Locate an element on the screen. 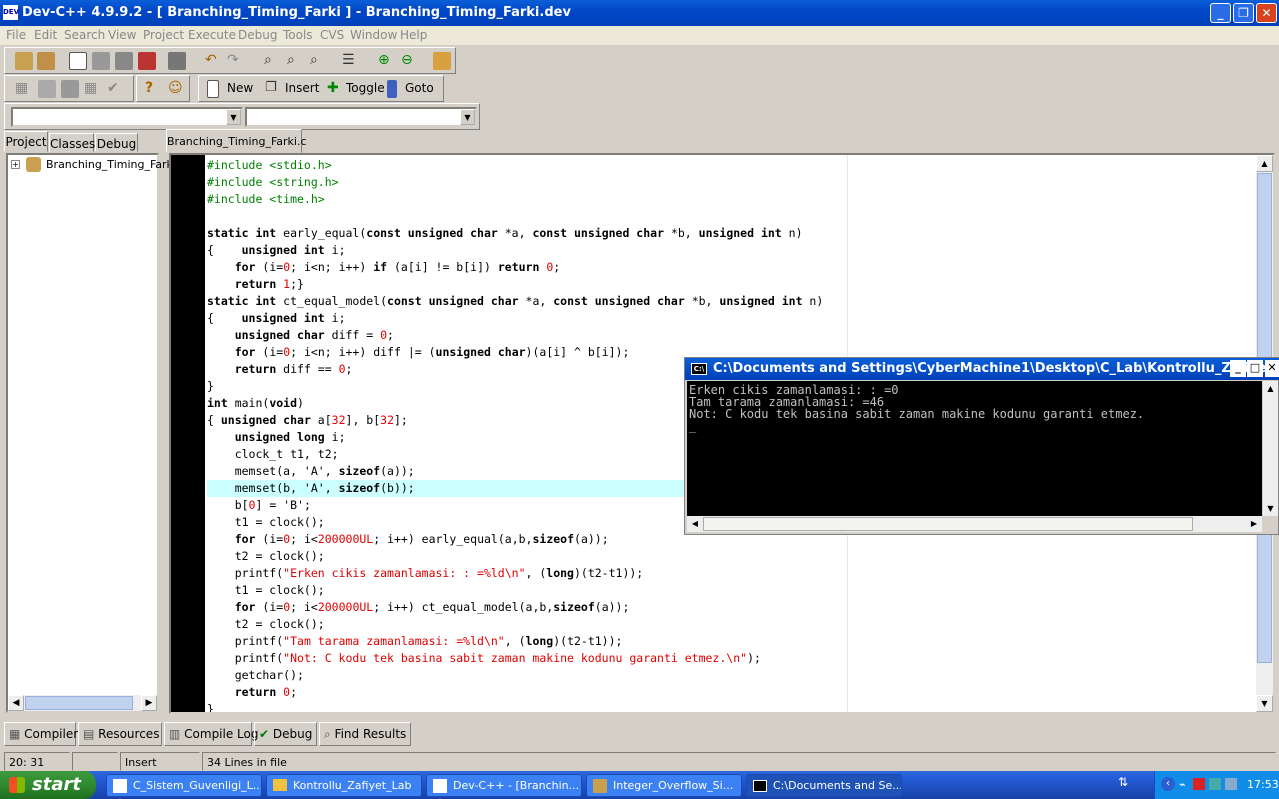 This screenshot has height=799, width=1279. menu-help: Help is located at coordinates (413, 35).